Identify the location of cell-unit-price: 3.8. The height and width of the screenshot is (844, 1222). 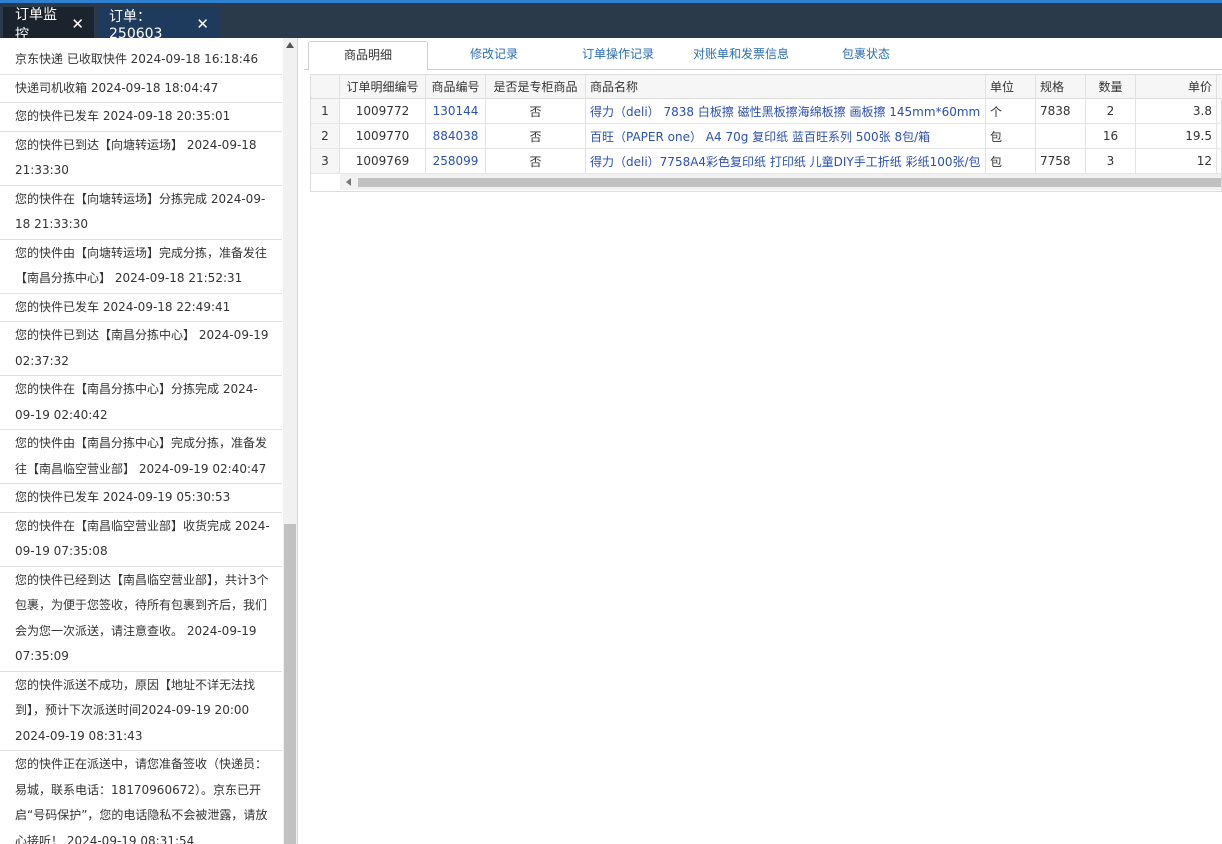
(1176, 111).